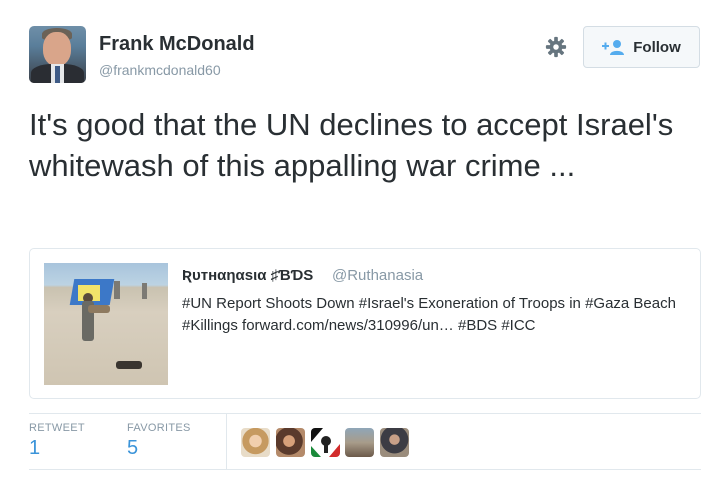 The height and width of the screenshot is (481, 727). What do you see at coordinates (177, 44) in the screenshot?
I see `author-name: Frank McDonald` at bounding box center [177, 44].